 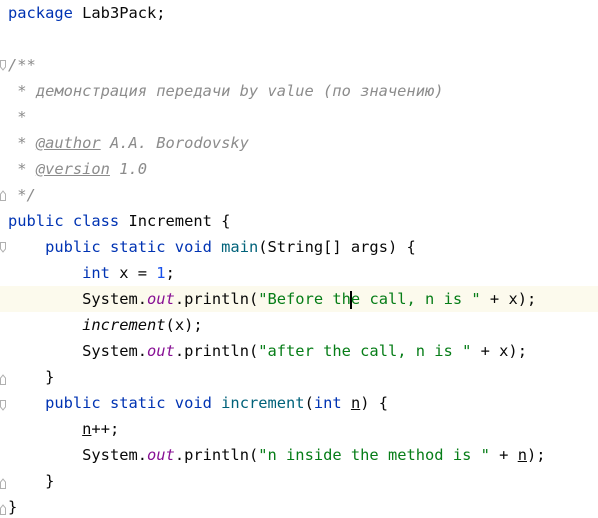 What do you see at coordinates (17, 117) in the screenshot?
I see `doc-comment-star: *` at bounding box center [17, 117].